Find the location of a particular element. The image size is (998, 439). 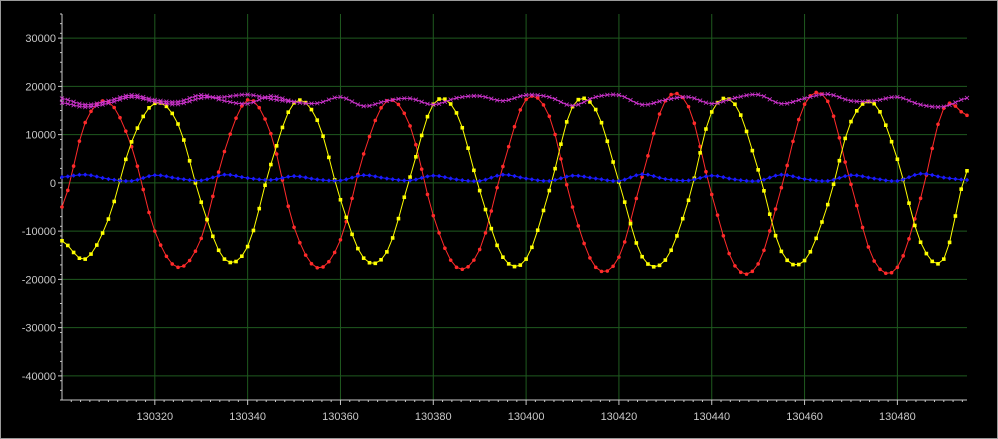

x-tick-label: 130420 is located at coordinates (619, 417).